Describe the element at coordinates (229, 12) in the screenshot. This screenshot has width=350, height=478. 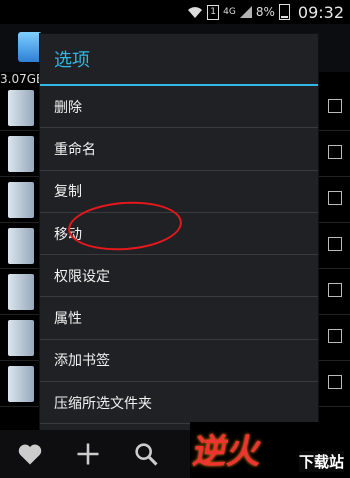
I see `network-type: 4G` at that location.